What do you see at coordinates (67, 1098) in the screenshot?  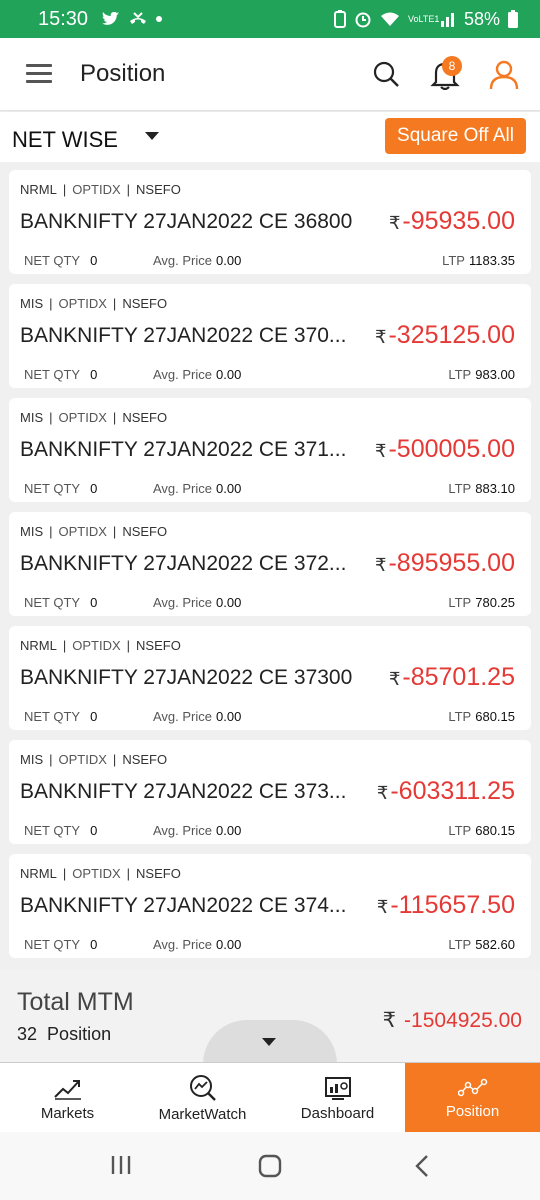 I see `nav-markets: Markets` at bounding box center [67, 1098].